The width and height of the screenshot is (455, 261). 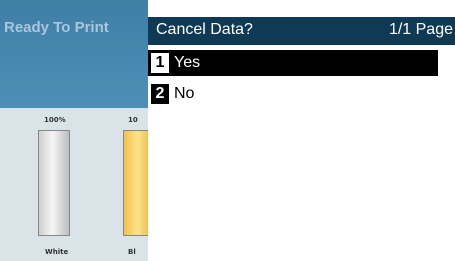 What do you see at coordinates (74, 54) in the screenshot?
I see `status-header: Ready To Print` at bounding box center [74, 54].